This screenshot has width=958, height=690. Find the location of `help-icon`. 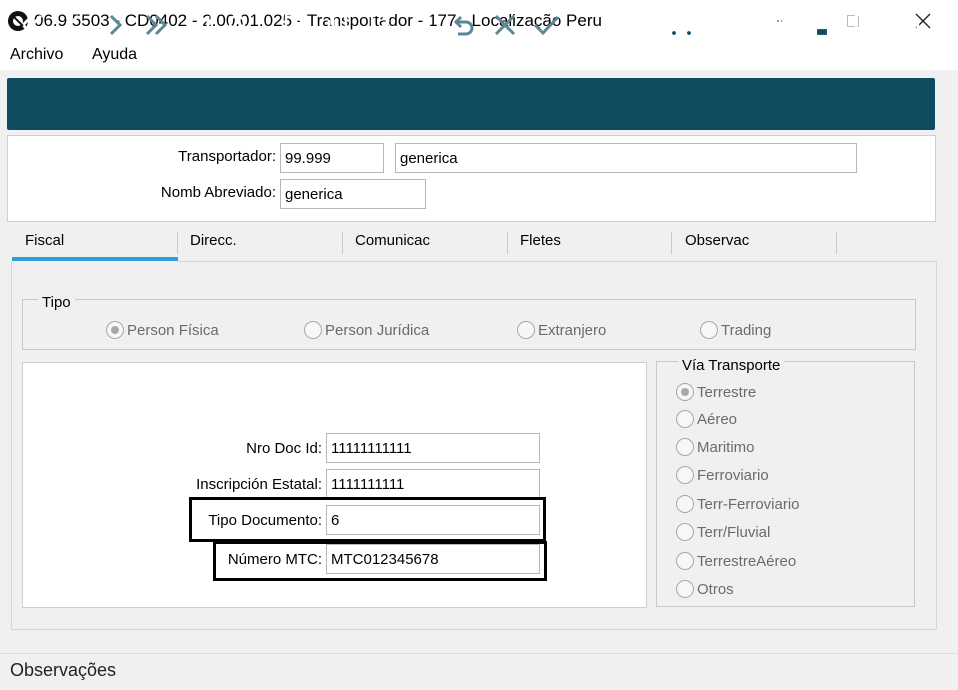

help-icon is located at coordinates (907, 25).